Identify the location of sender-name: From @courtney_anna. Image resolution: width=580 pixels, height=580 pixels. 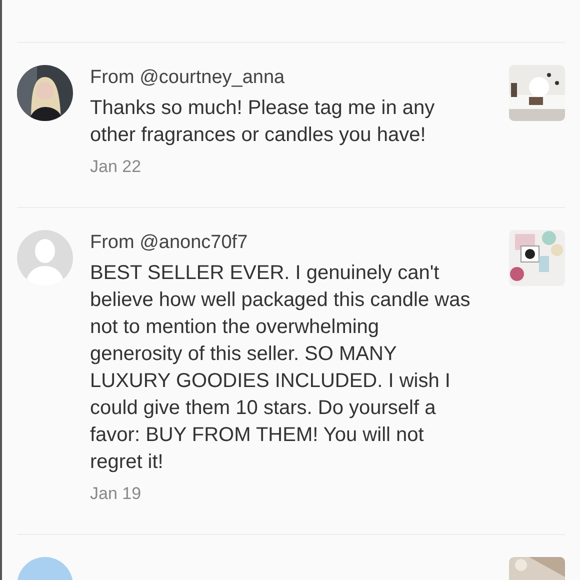
(281, 78).